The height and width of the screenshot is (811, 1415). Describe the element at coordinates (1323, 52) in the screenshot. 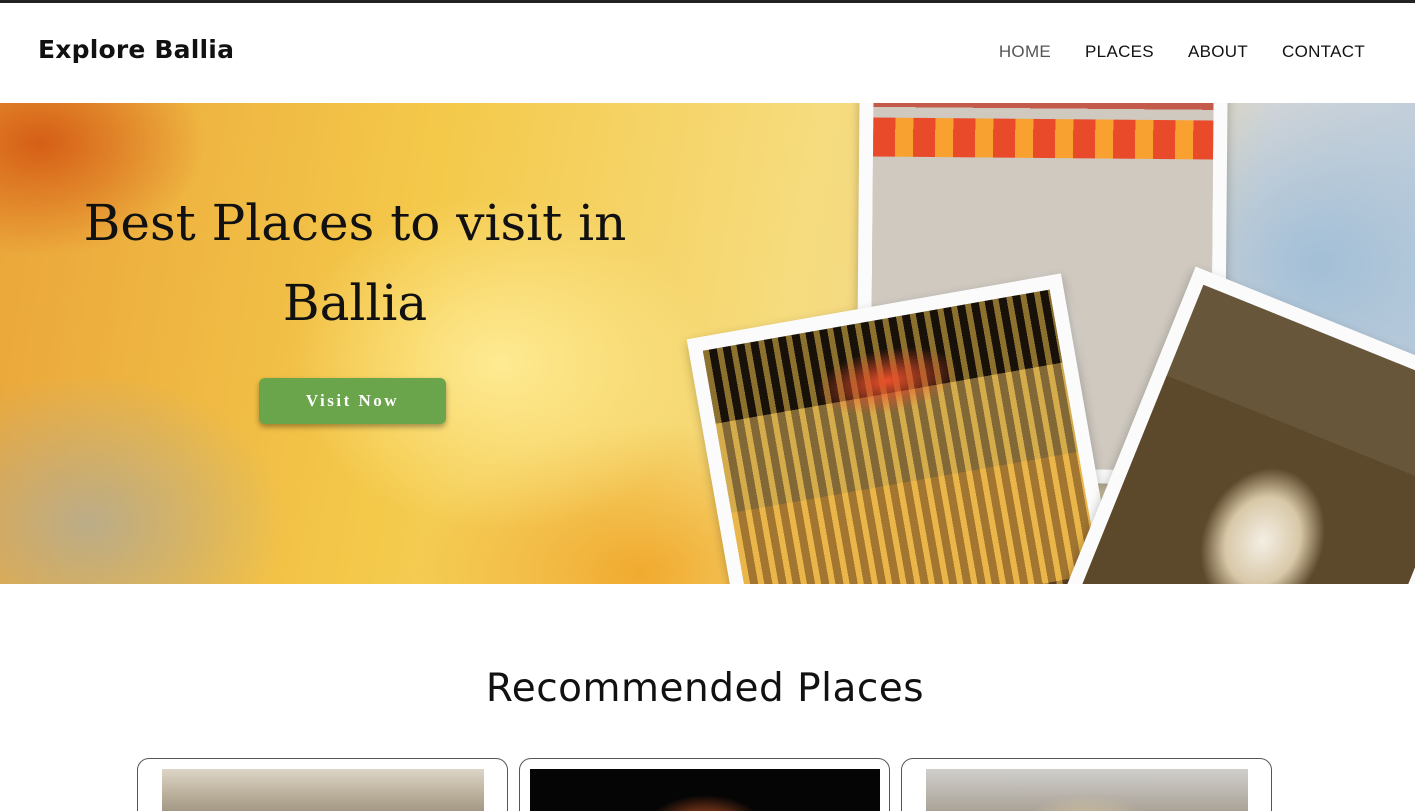

I see `nav-contact: CONTACT` at that location.